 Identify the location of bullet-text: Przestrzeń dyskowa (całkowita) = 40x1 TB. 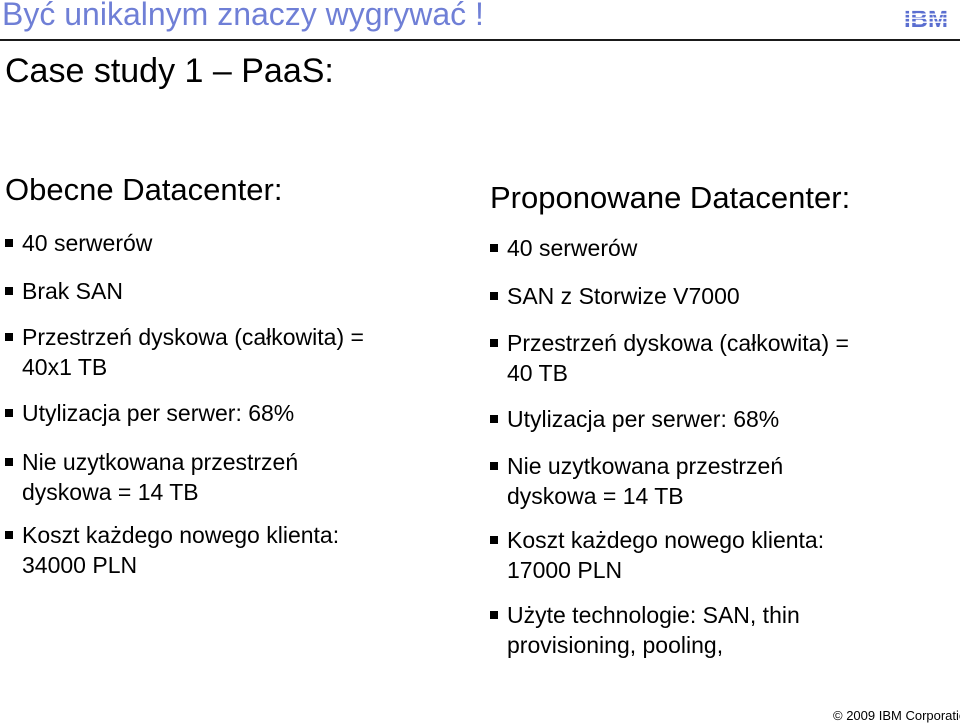
(193, 352).